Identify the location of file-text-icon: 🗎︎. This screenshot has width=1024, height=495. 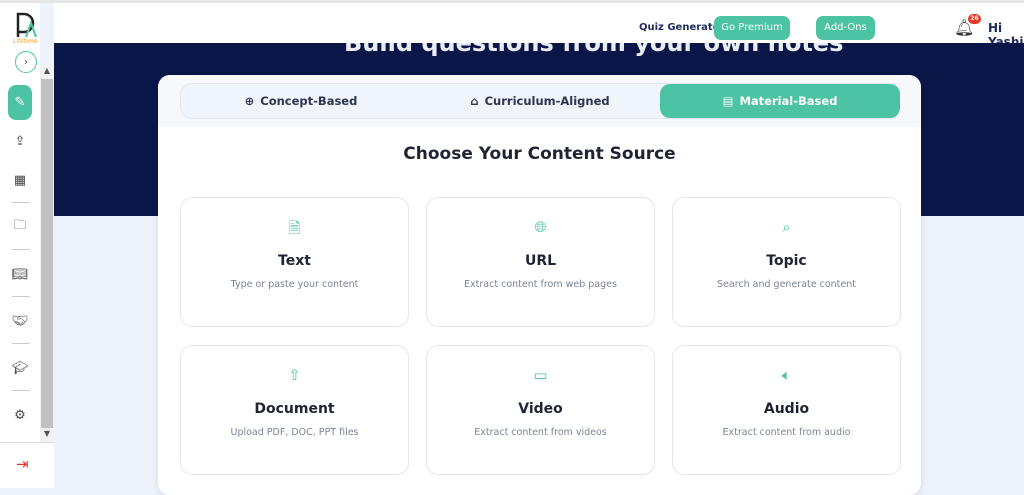
(294, 228).